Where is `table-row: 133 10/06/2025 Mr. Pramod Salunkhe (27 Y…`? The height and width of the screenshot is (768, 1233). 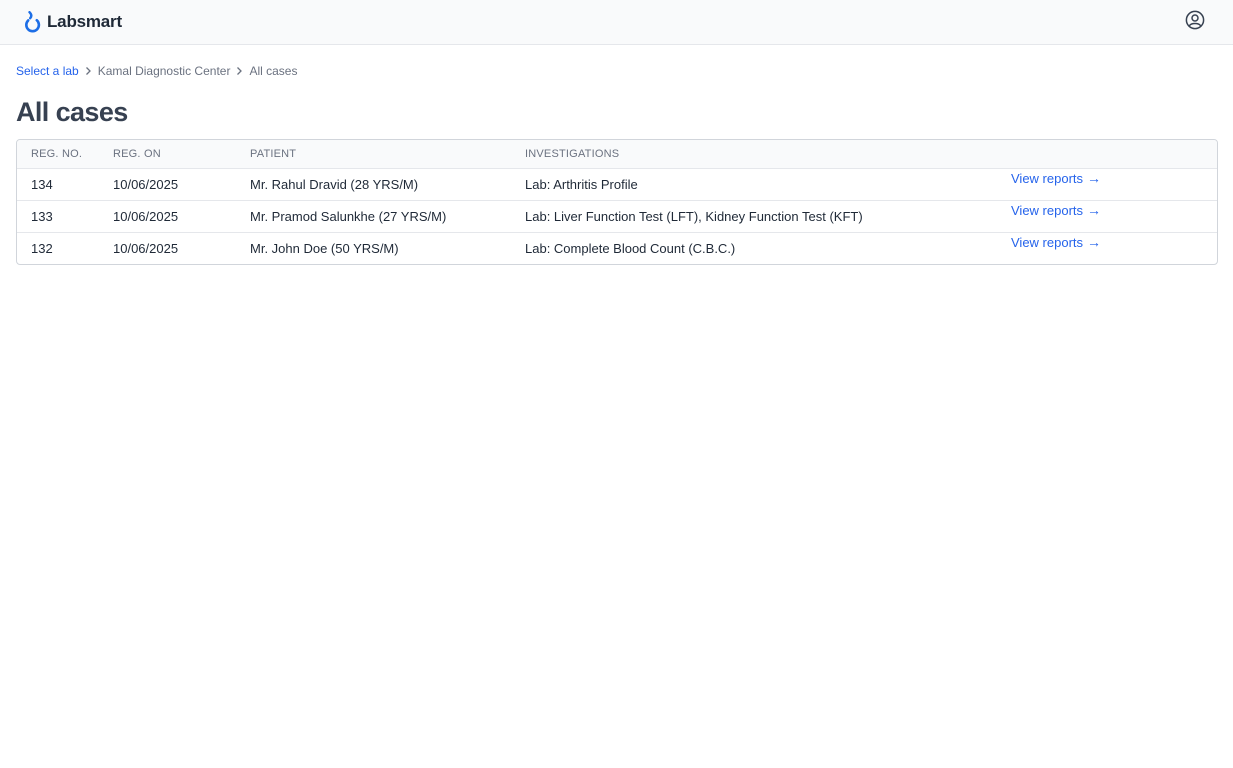 table-row: 133 10/06/2025 Mr. Pramod Salunkhe (27 Y… is located at coordinates (617, 216).